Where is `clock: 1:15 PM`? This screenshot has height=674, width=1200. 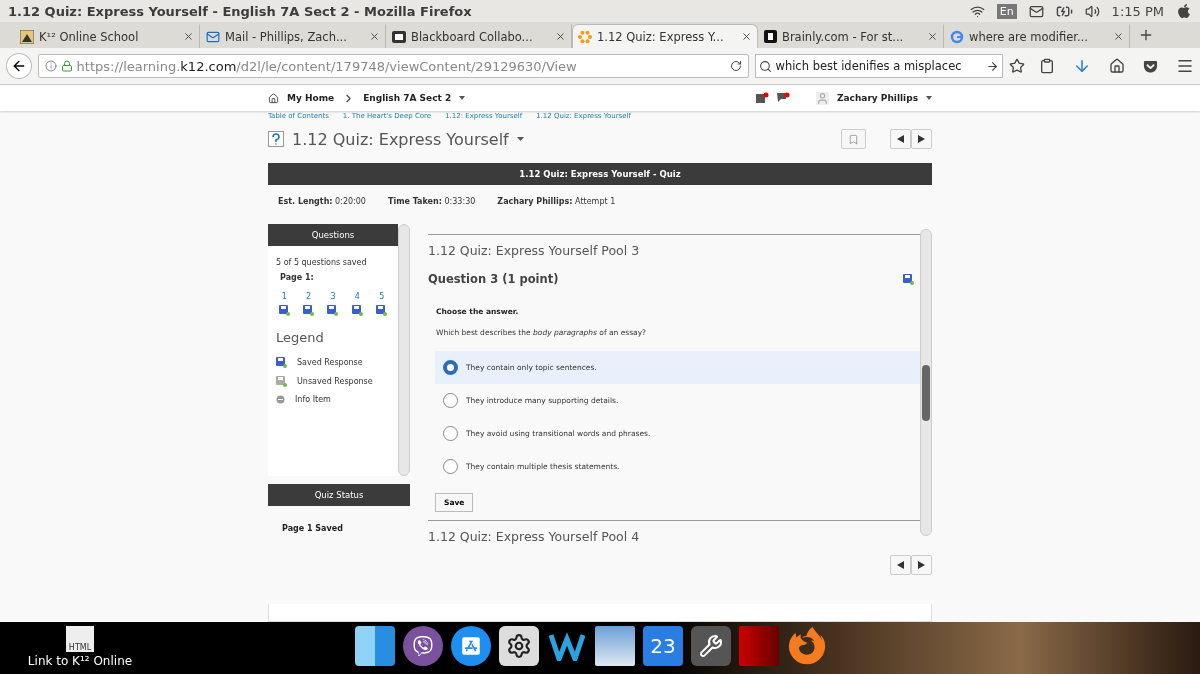 clock: 1:15 PM is located at coordinates (1137, 11).